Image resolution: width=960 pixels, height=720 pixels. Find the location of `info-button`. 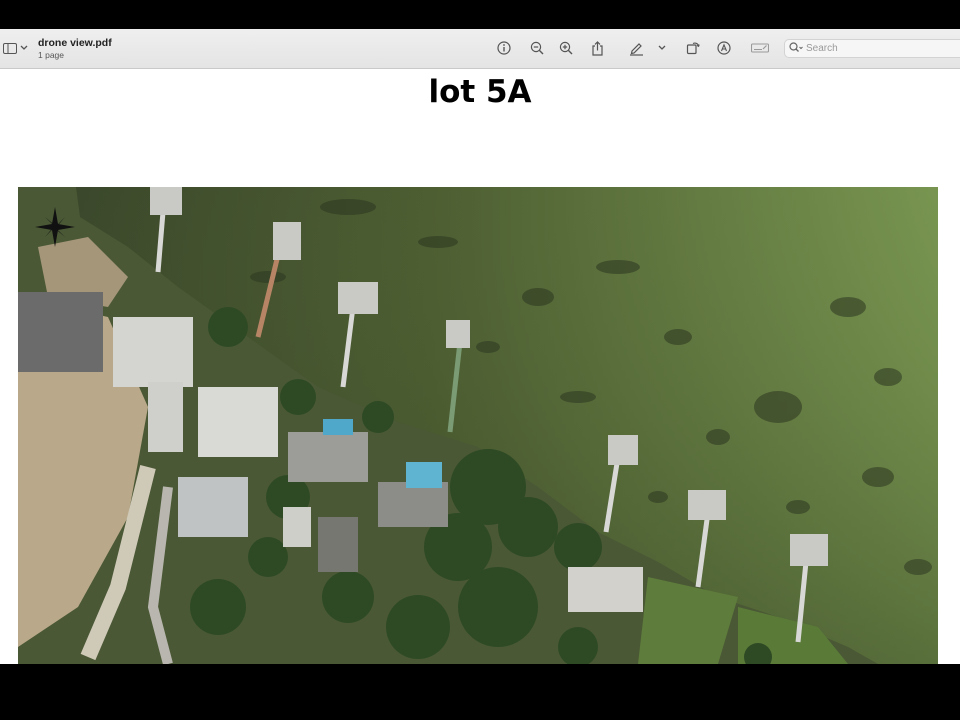

info-button is located at coordinates (504, 48).